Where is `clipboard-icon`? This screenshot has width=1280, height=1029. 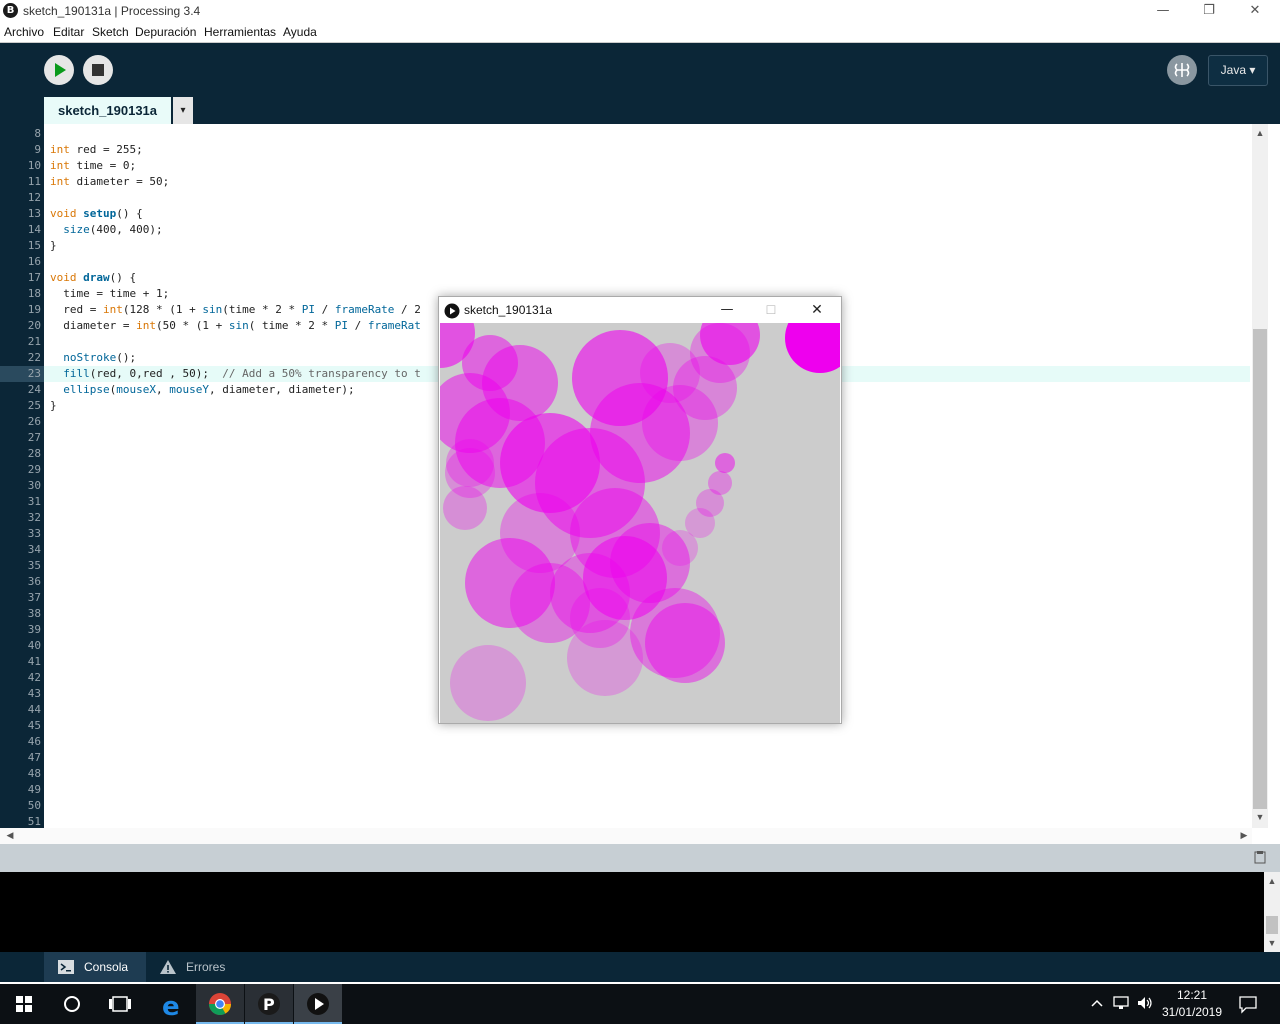
clipboard-icon is located at coordinates (1260, 857).